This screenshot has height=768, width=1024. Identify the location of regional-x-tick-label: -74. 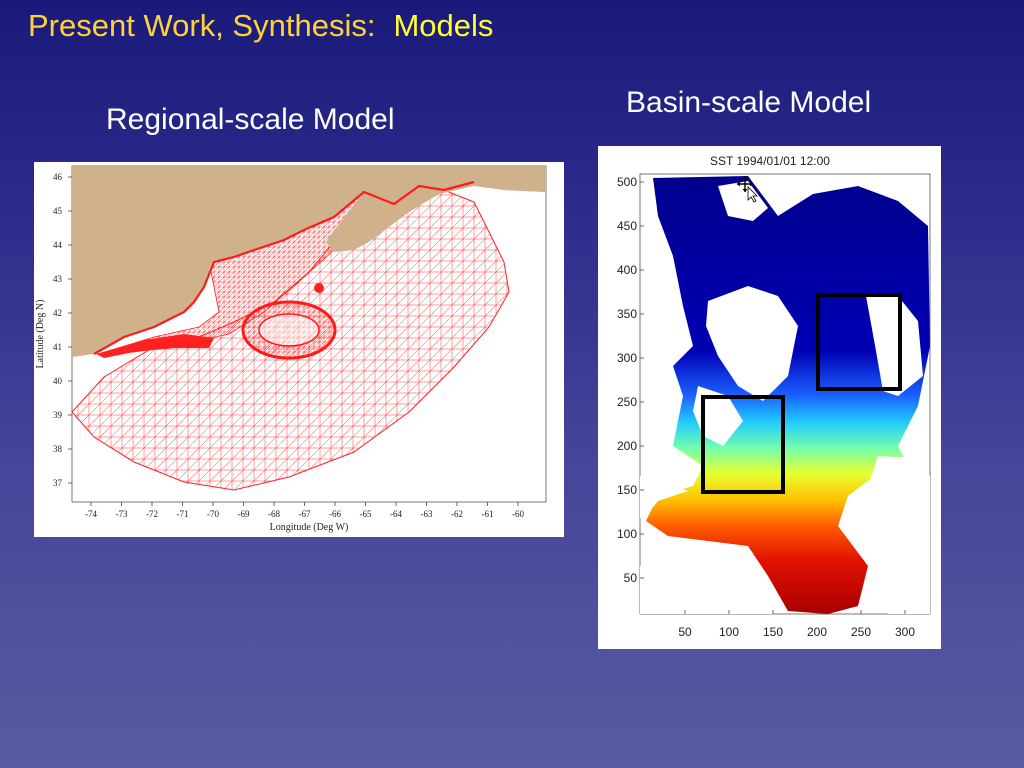
(91, 514).